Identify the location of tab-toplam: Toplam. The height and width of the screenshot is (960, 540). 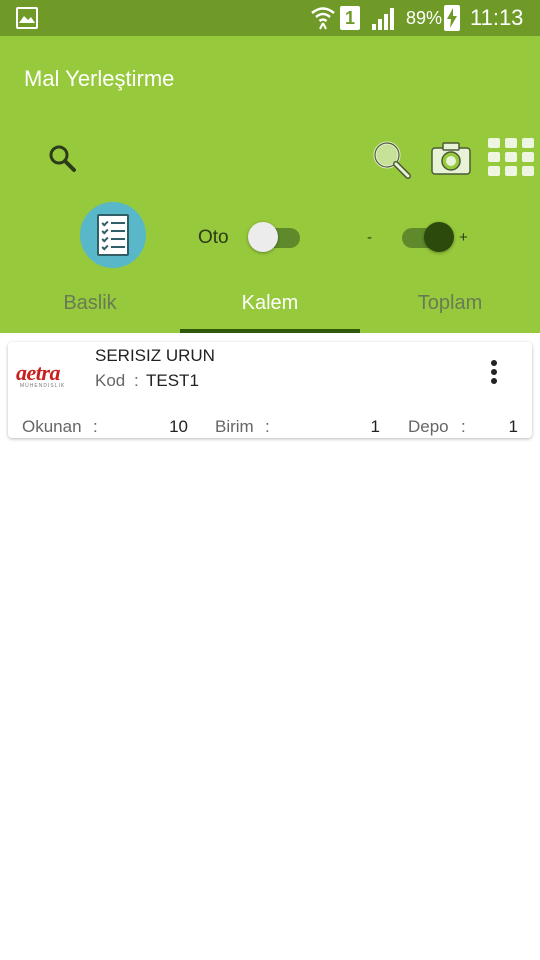
(450, 308).